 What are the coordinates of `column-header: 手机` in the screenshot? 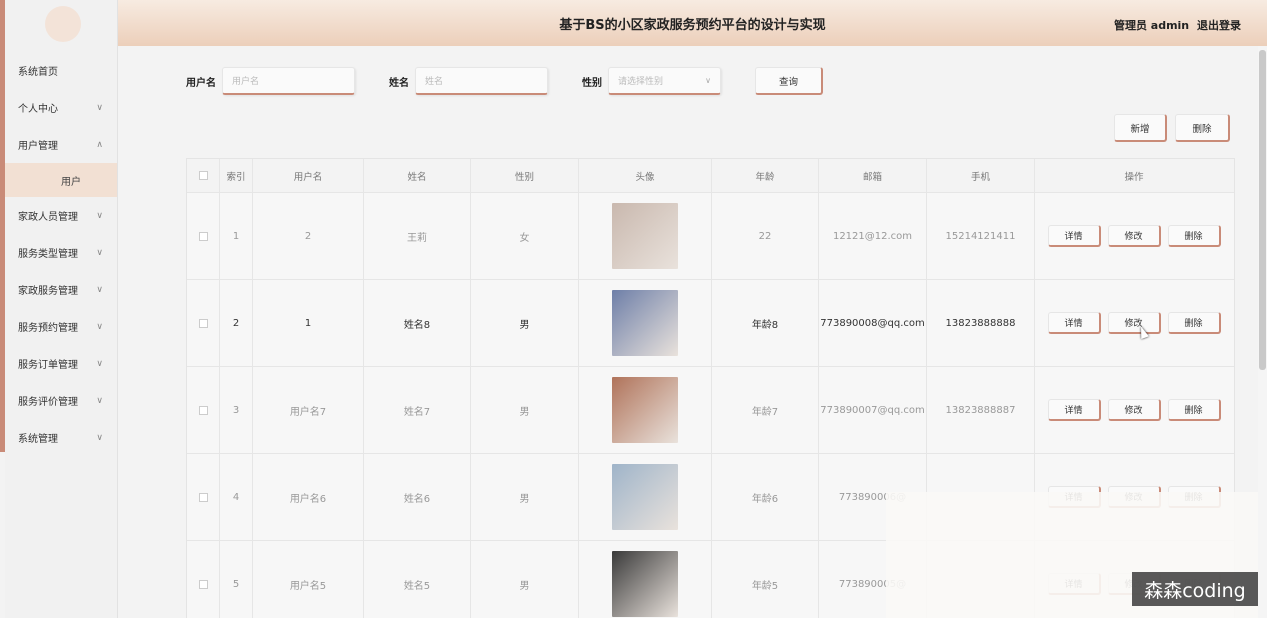 It's located at (981, 175).